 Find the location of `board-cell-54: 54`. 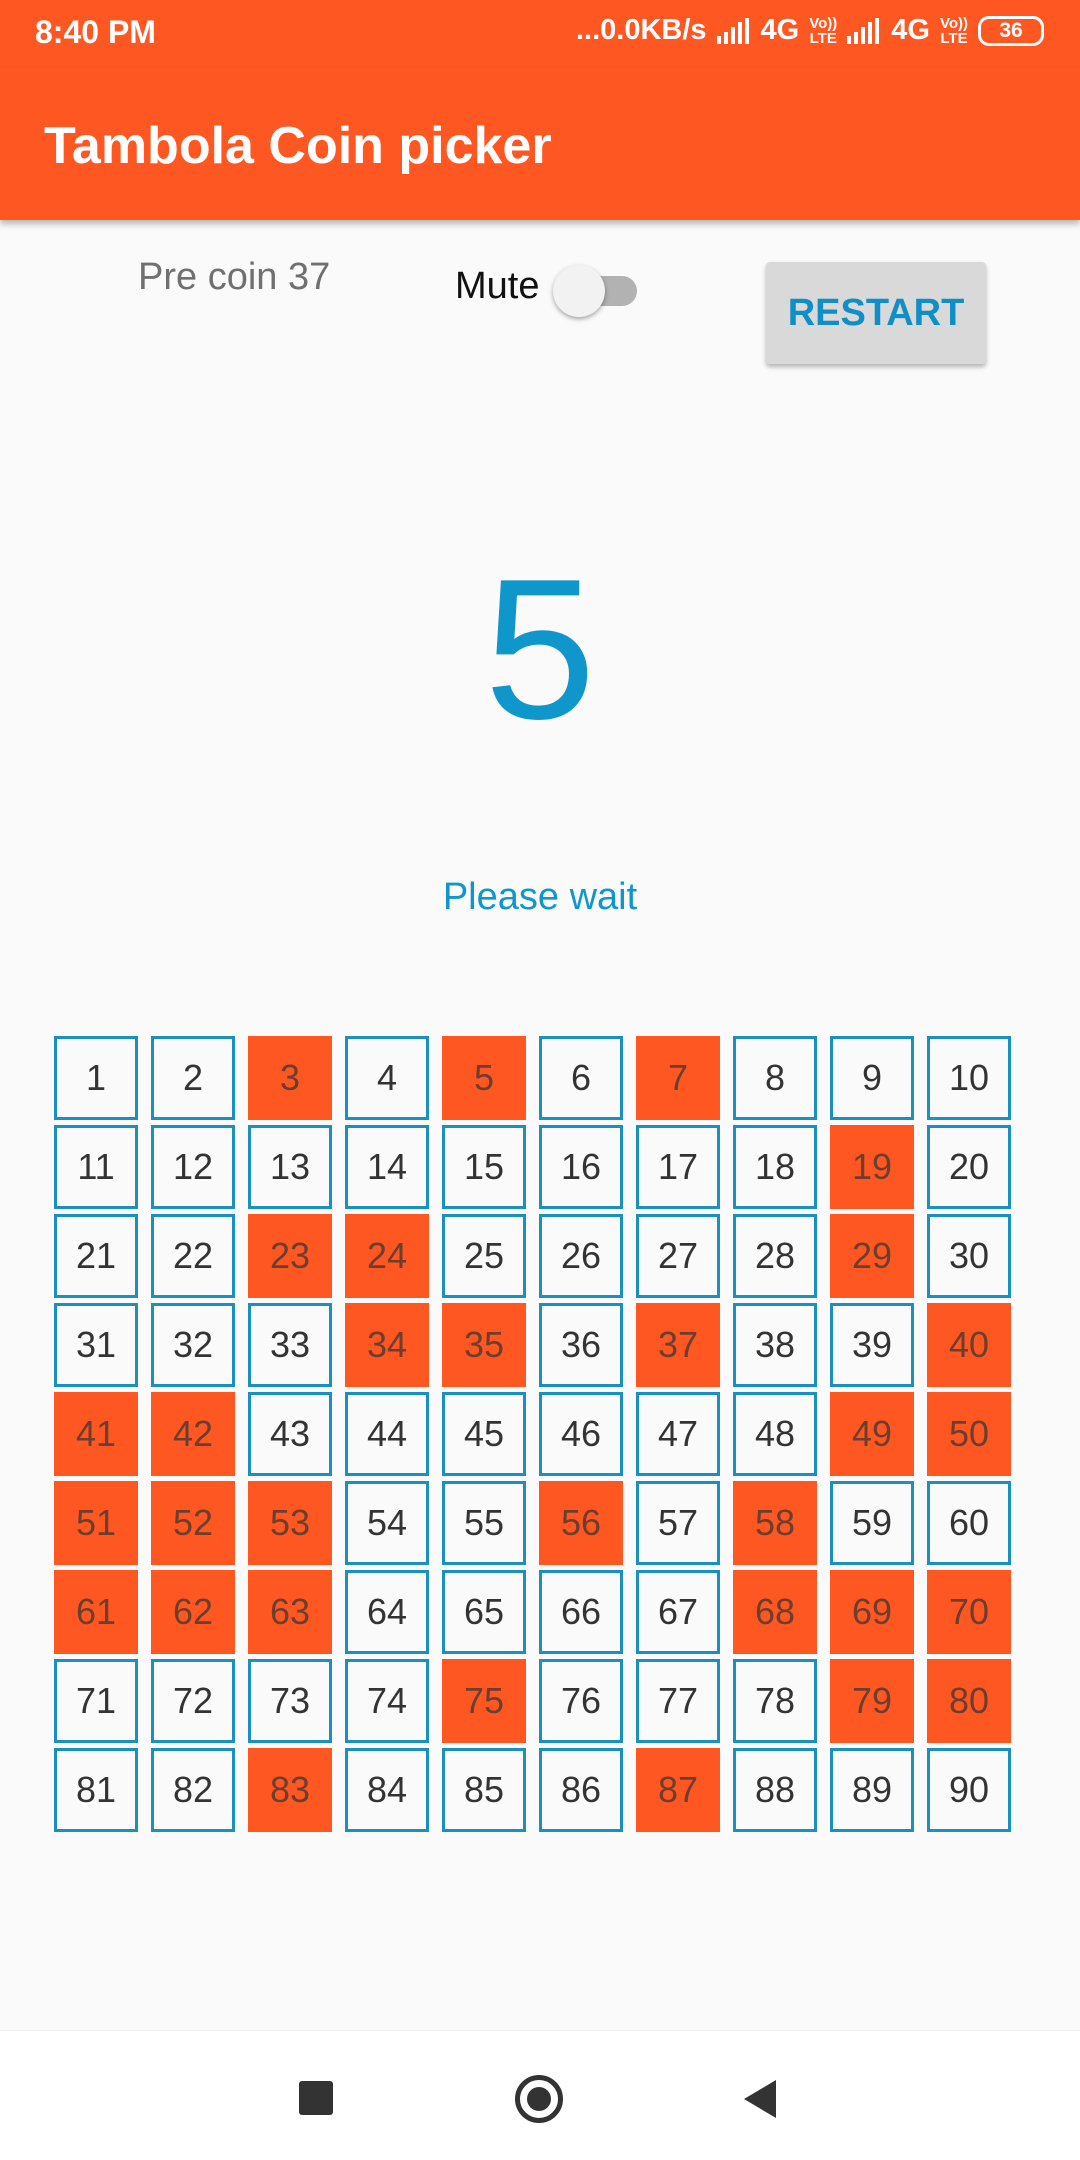

board-cell-54: 54 is located at coordinates (387, 1523).